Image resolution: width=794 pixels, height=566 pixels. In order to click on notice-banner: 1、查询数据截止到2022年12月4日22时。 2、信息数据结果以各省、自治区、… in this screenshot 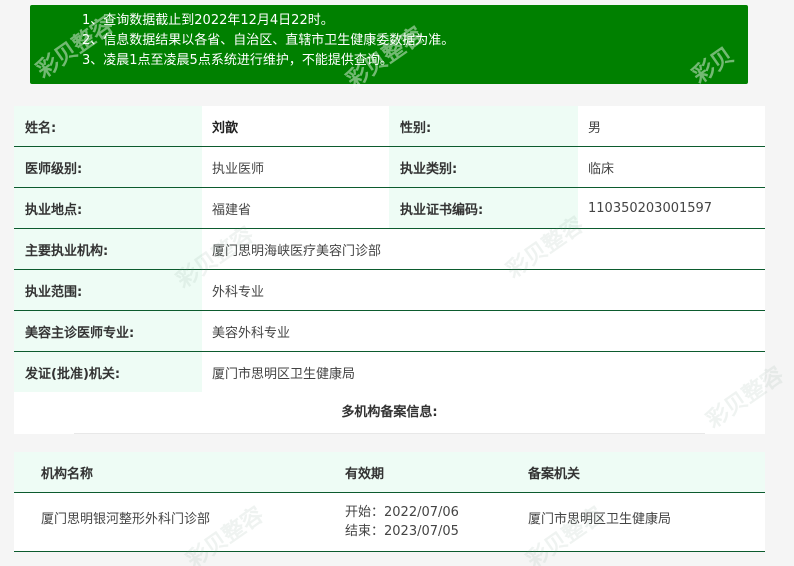, I will do `click(389, 44)`.